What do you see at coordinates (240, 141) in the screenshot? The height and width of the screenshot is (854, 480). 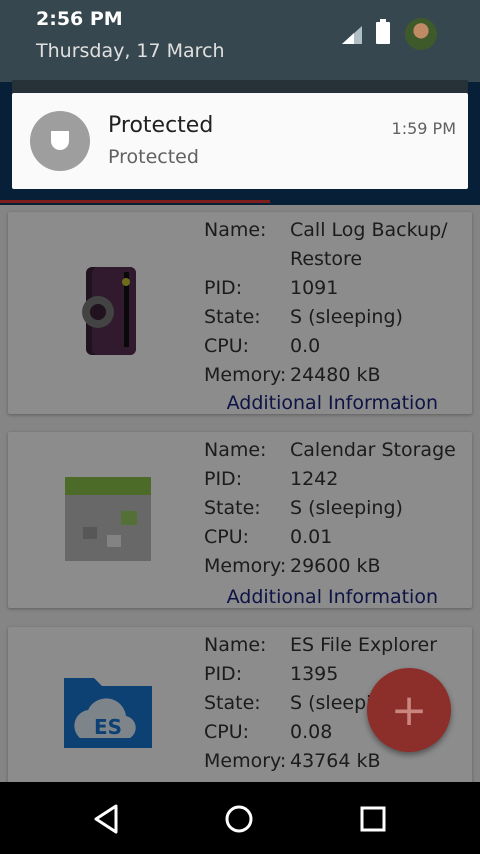 I see `notification-card: Protected 1:59 PM Protected` at bounding box center [240, 141].